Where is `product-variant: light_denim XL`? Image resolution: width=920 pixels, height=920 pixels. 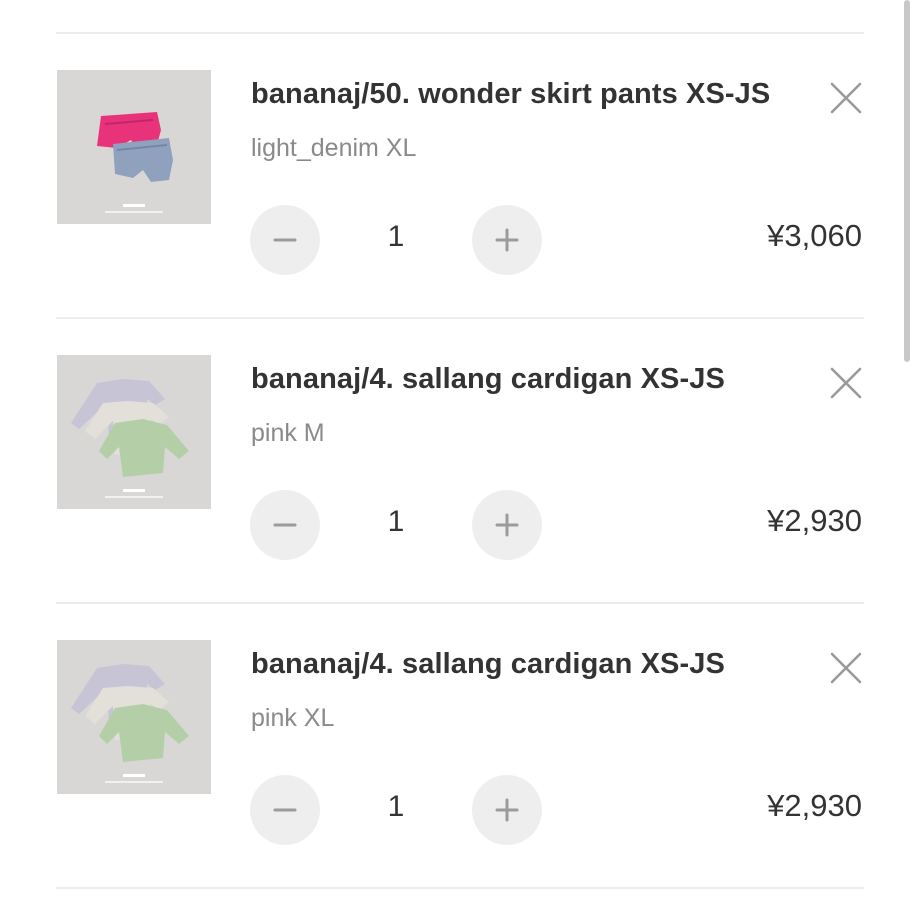
product-variant: light_denim XL is located at coordinates (334, 148).